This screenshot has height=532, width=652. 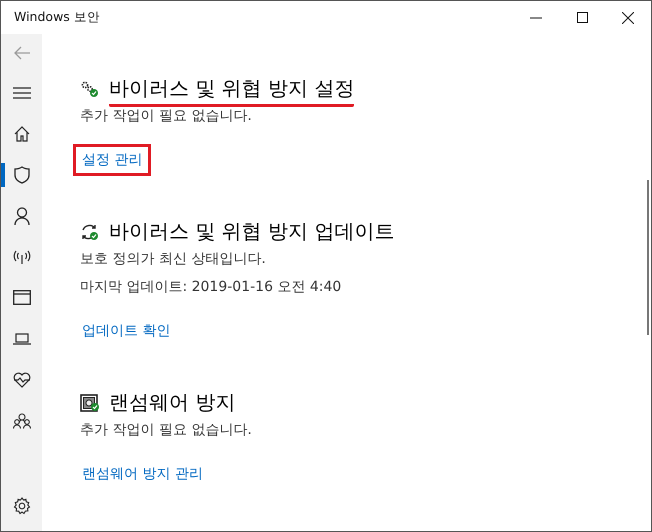 I want to click on link: 업데이트 확인, so click(x=126, y=331).